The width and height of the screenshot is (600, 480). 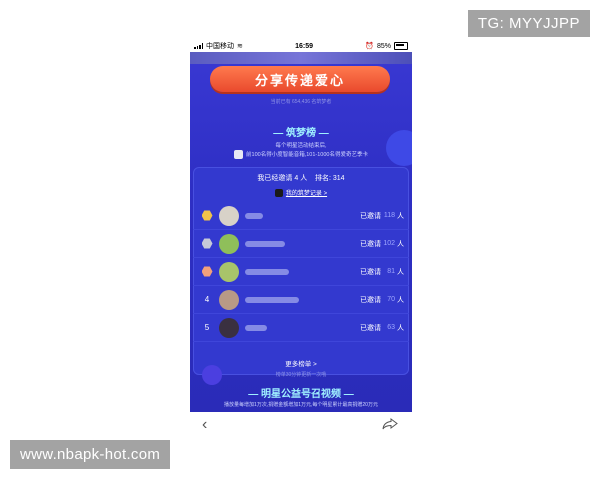 I want to click on leaderboard-title: — 筑梦榜 —, so click(x=301, y=133).